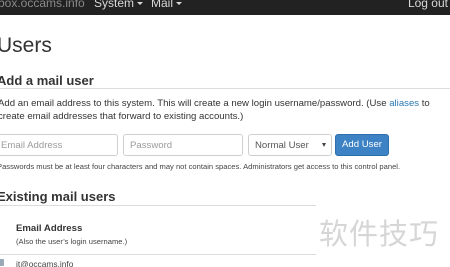 The width and height of the screenshot is (450, 267). What do you see at coordinates (362, 145) in the screenshot?
I see `add-user-button: Add User` at bounding box center [362, 145].